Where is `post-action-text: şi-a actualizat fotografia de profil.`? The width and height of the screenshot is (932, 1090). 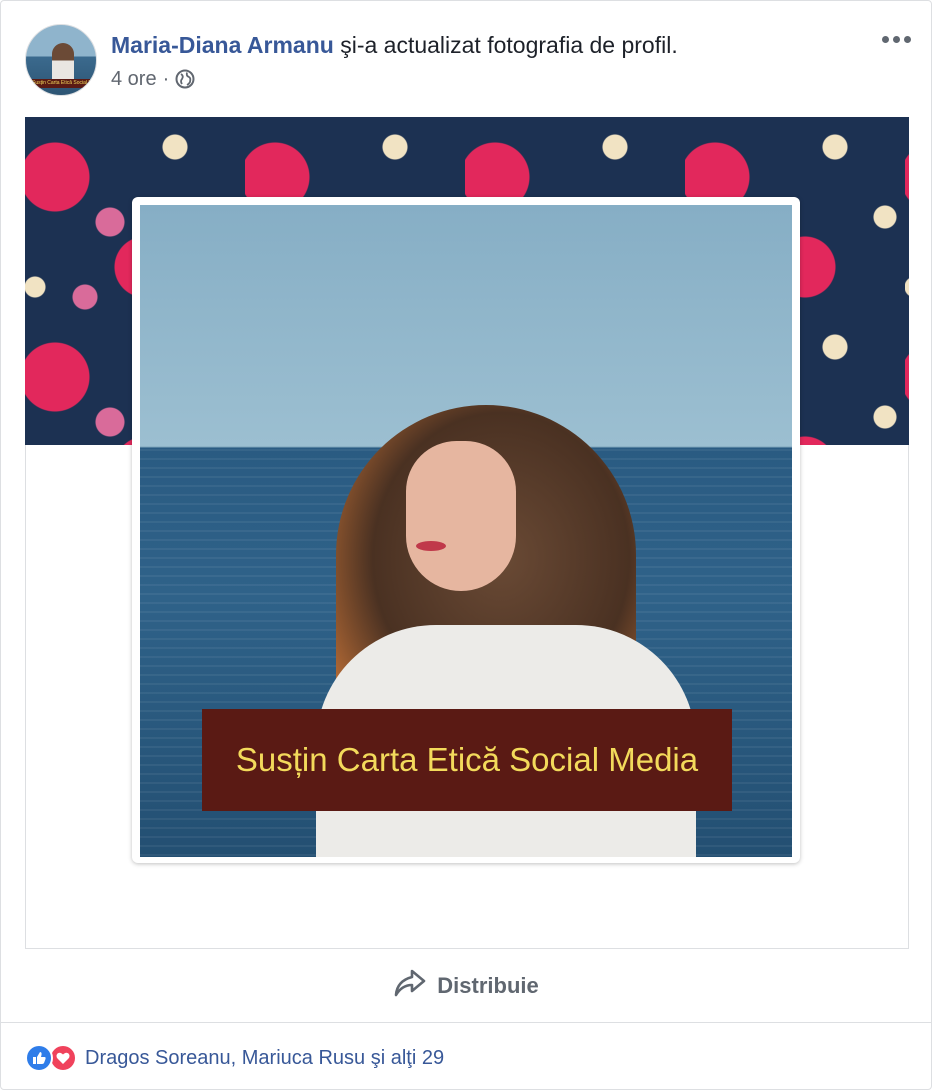 post-action-text: şi-a actualizat fotografia de profil. is located at coordinates (509, 45).